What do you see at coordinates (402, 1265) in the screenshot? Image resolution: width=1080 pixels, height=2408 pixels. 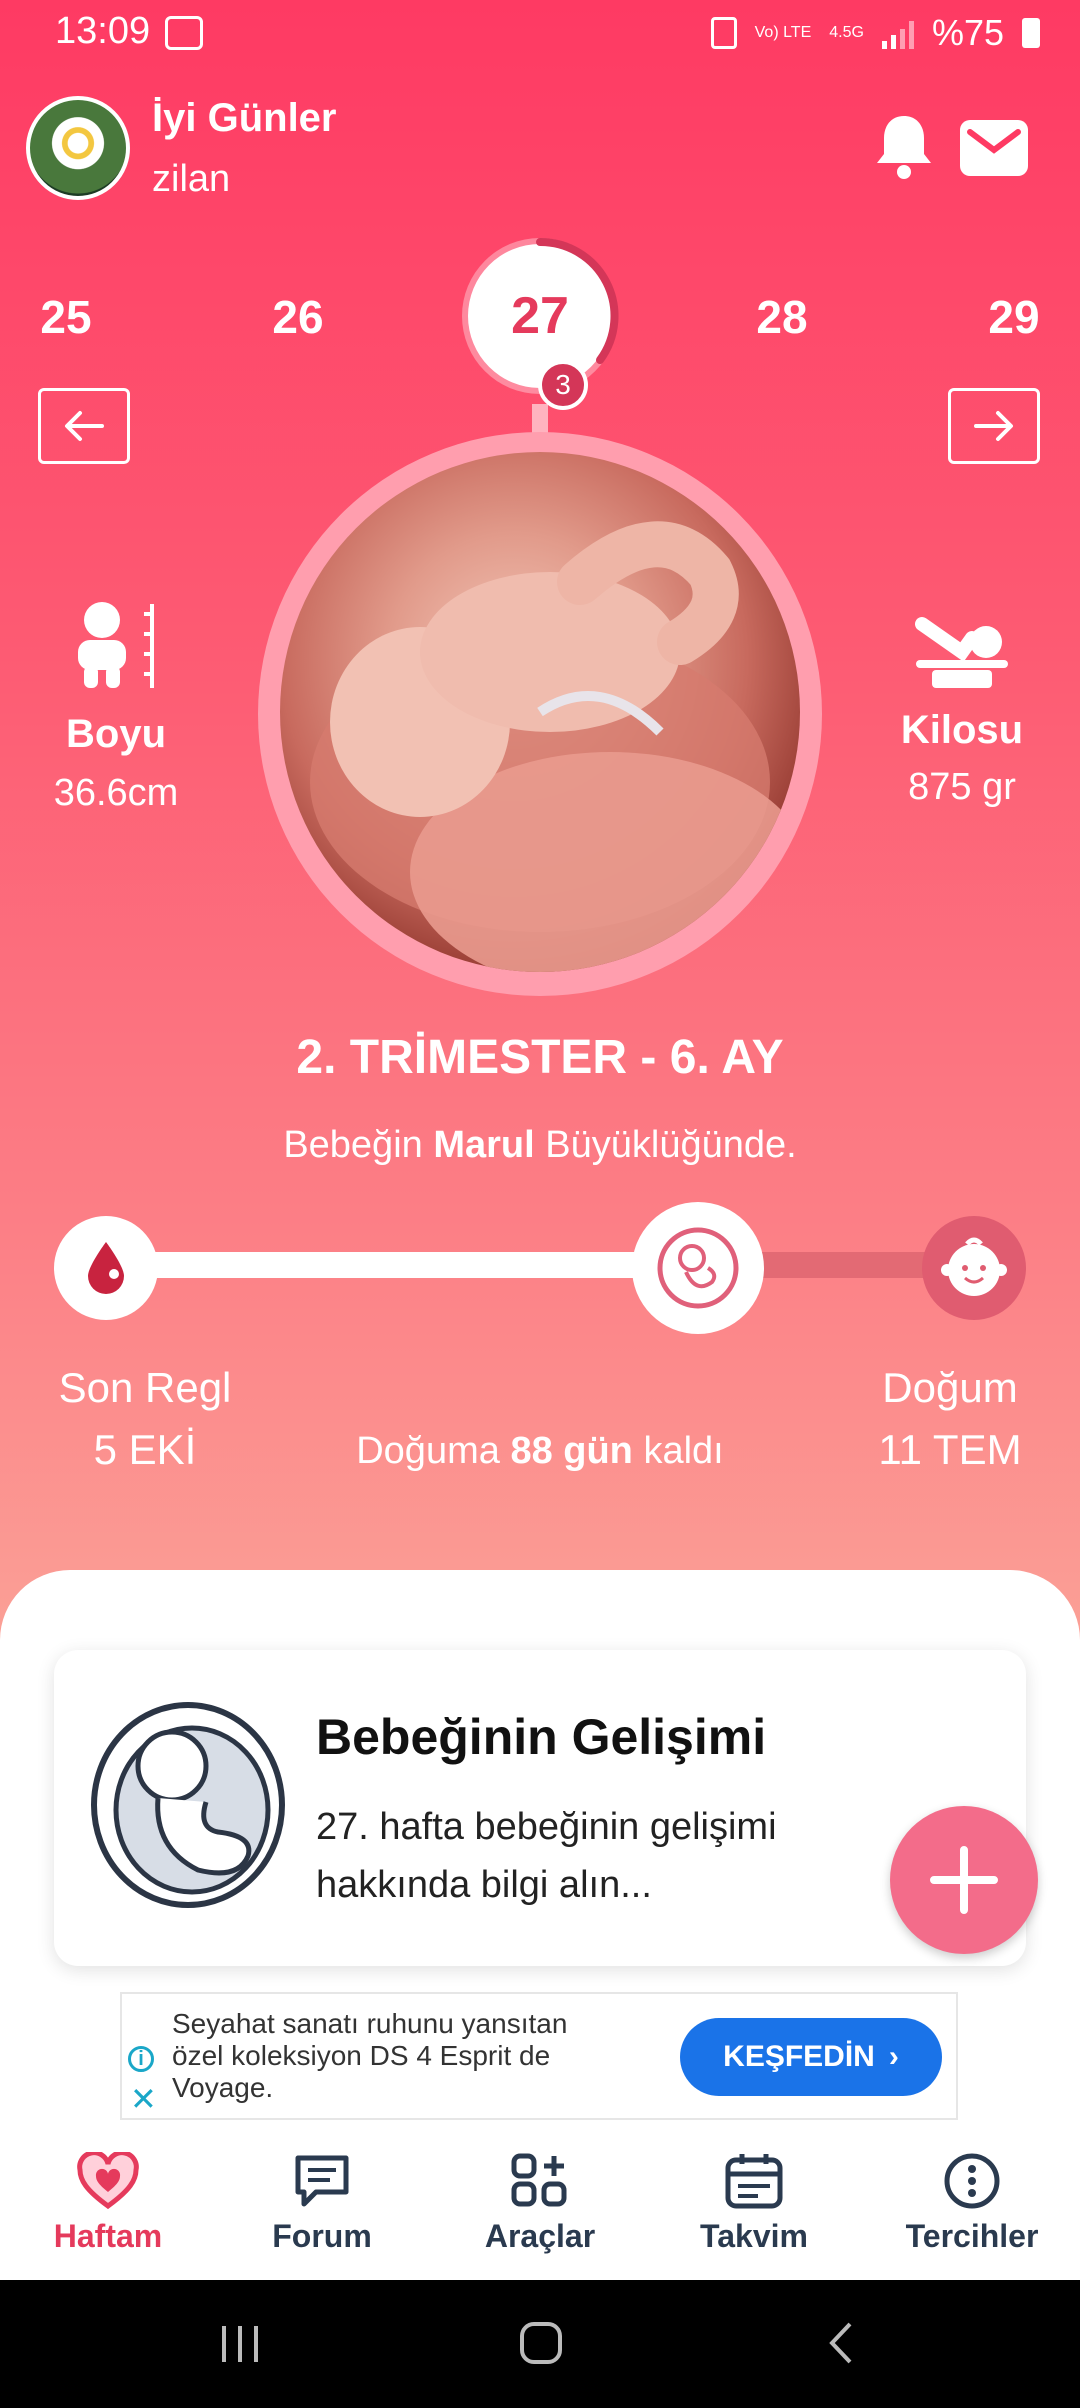 I see `pregnancy-progress-fill` at bounding box center [402, 1265].